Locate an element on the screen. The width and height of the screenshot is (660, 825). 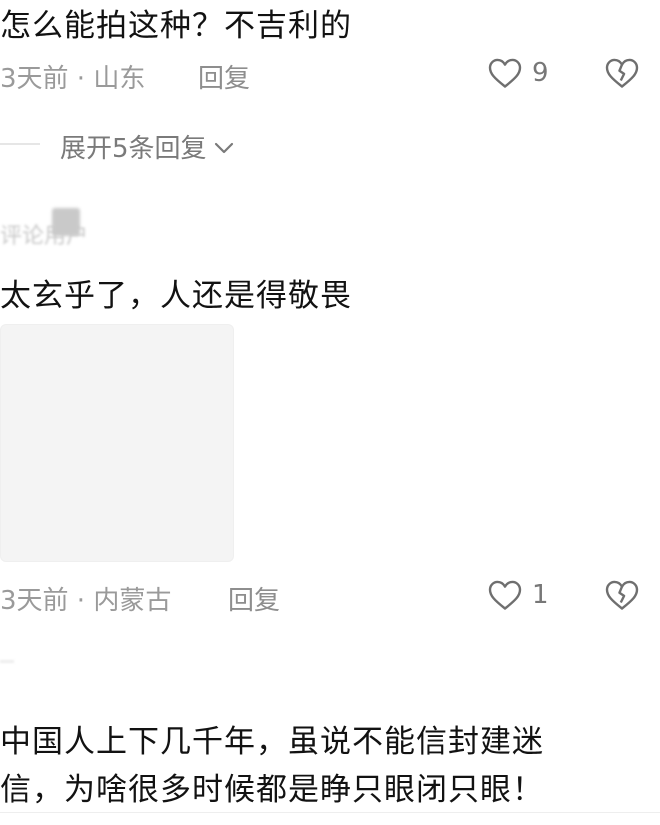
username-blur is located at coordinates (7, 661).